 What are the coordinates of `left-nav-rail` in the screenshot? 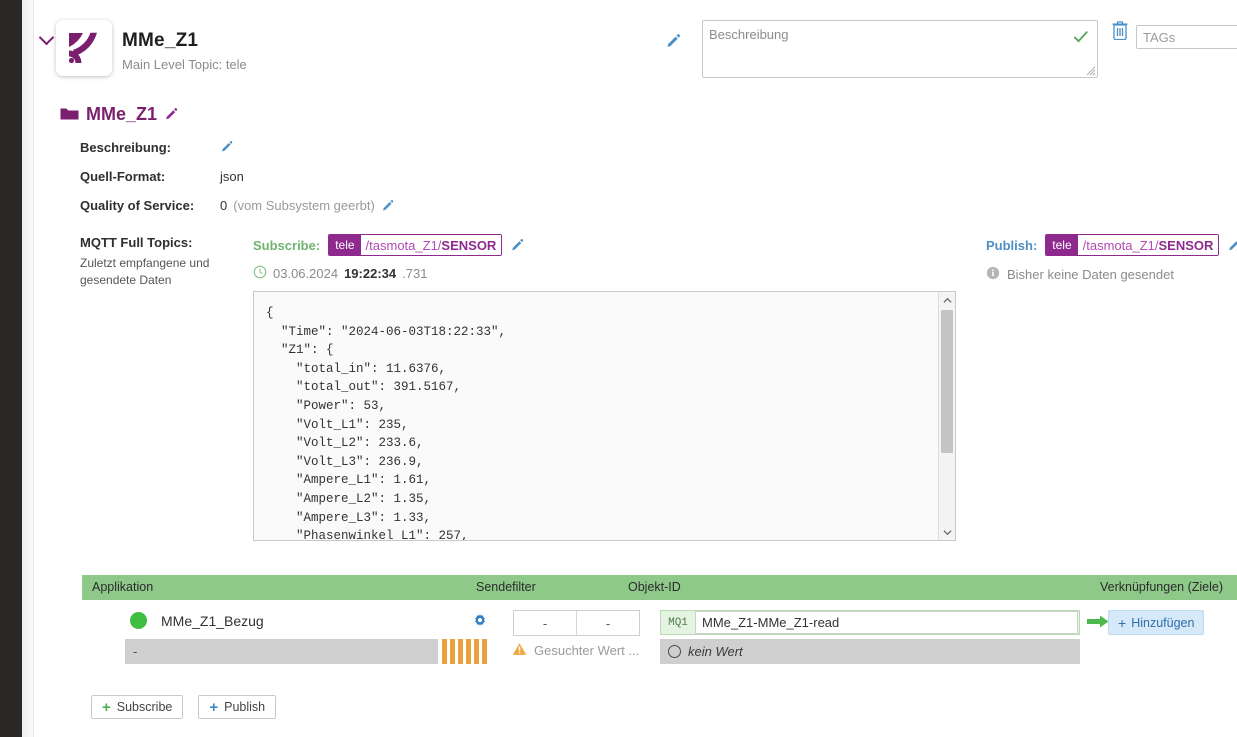 It's located at (11, 368).